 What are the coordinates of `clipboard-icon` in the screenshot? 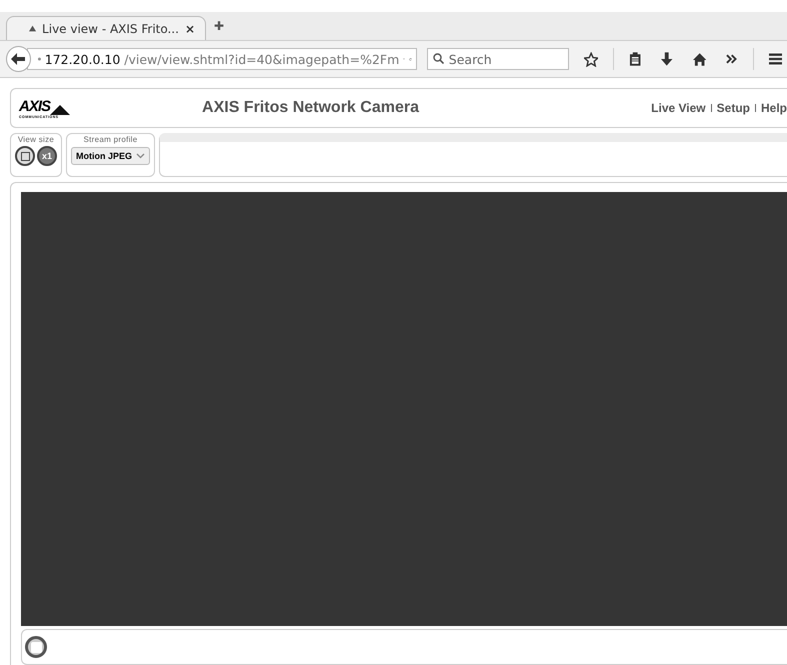 It's located at (635, 59).